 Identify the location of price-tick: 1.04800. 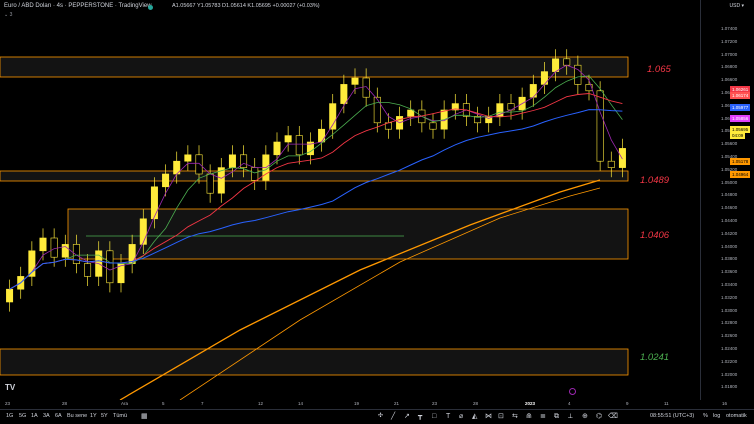
(729, 195).